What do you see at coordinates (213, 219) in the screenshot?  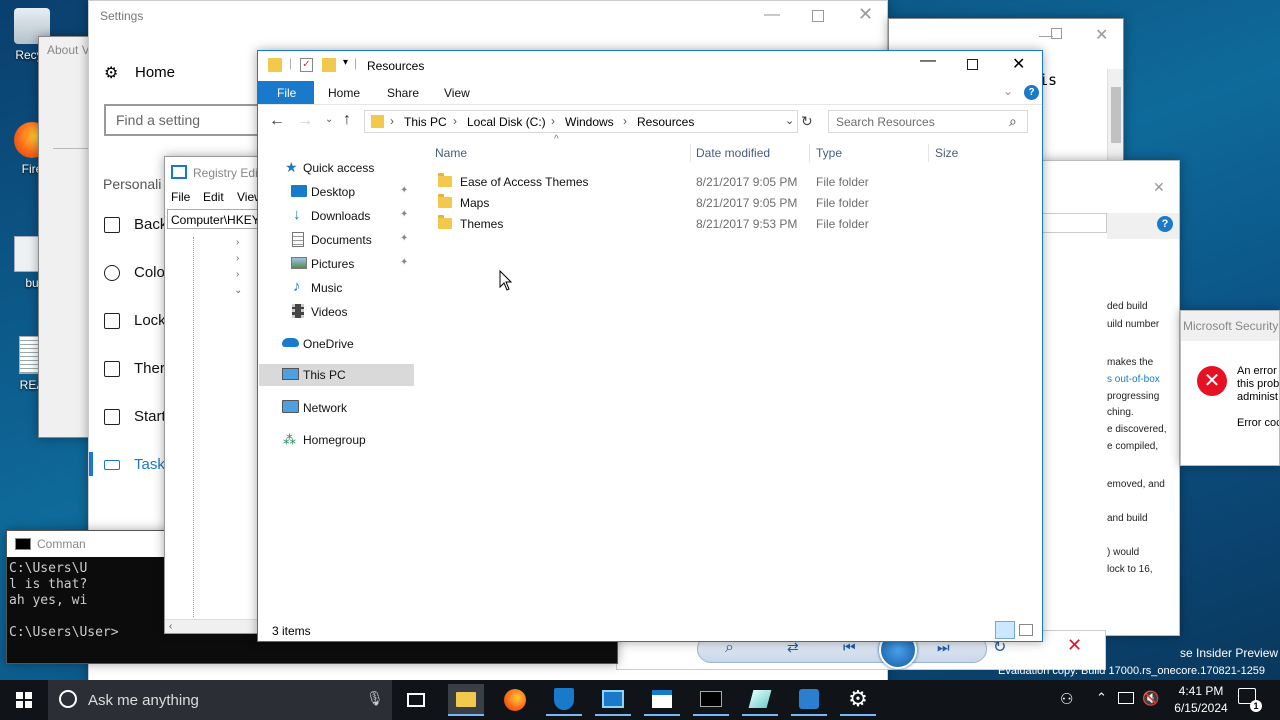 I see `regedit-address-bar: Computer\HKEY` at bounding box center [213, 219].